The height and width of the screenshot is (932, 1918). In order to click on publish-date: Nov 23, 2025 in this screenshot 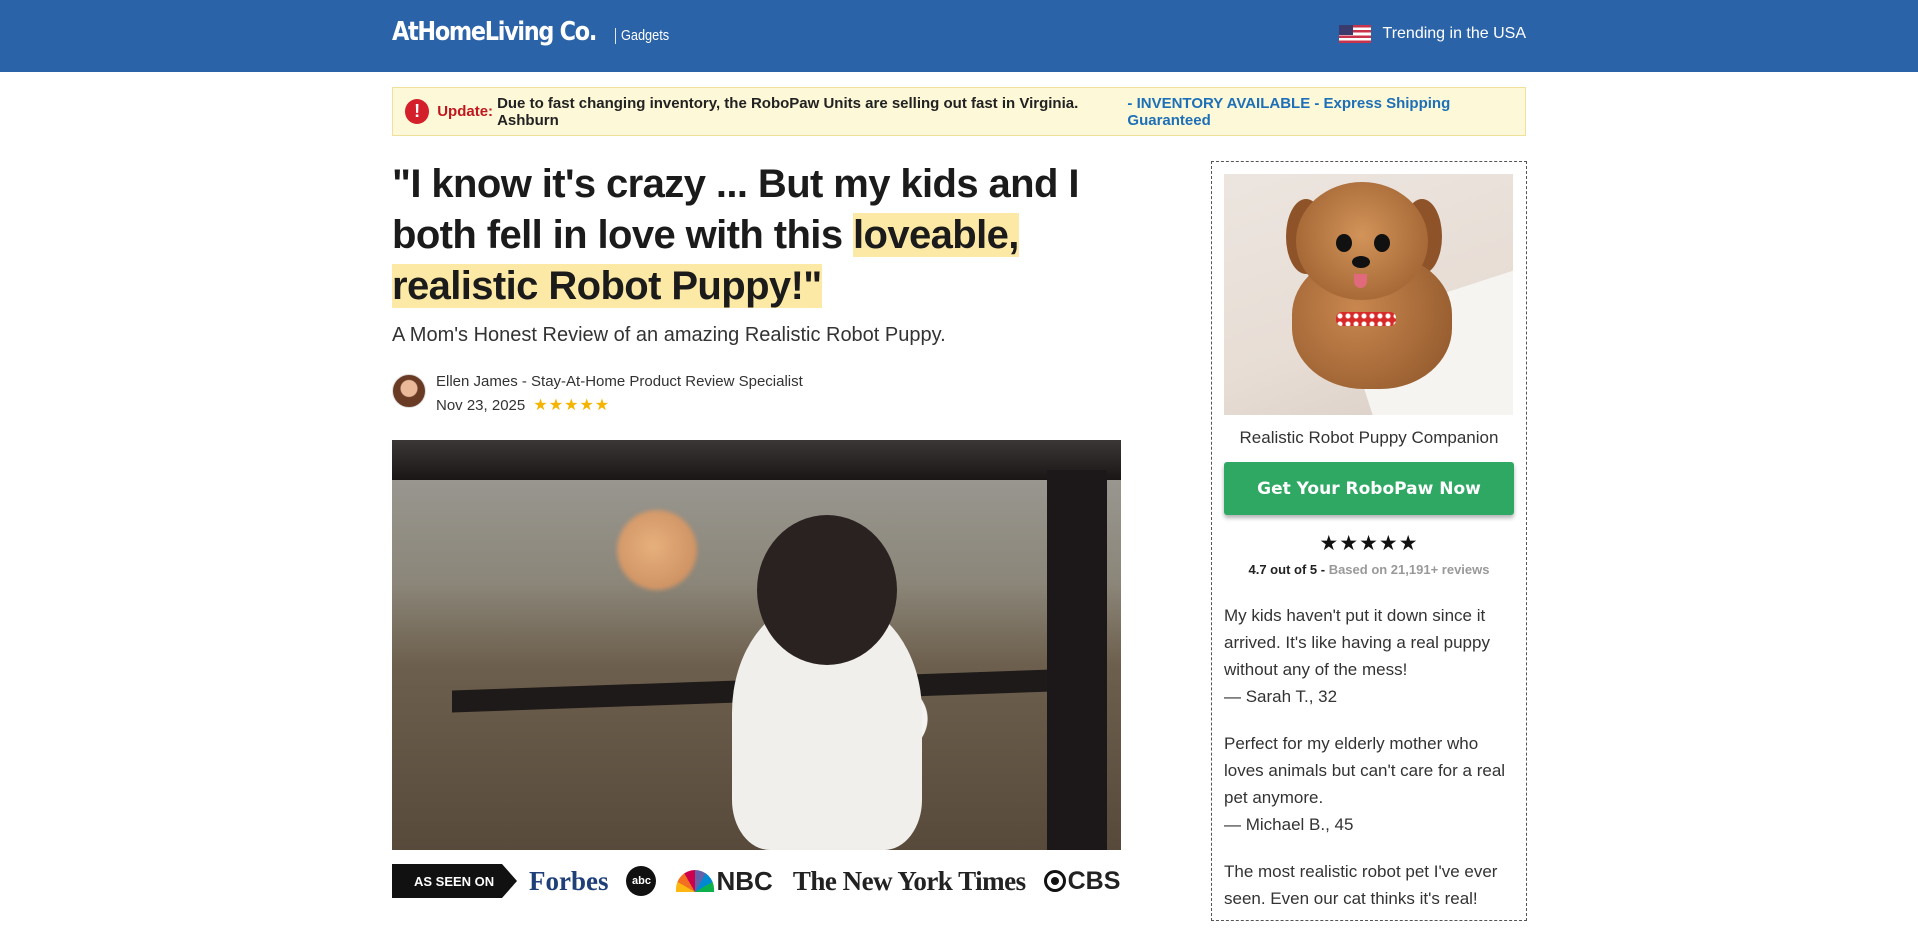, I will do `click(481, 405)`.